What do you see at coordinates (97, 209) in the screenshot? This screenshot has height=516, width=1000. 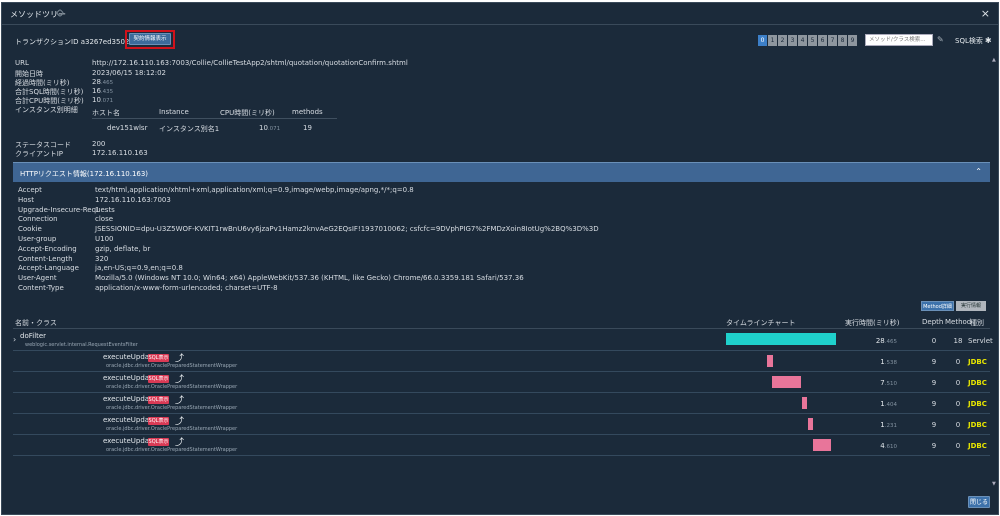 I see `http-header-value: 1` at bounding box center [97, 209].